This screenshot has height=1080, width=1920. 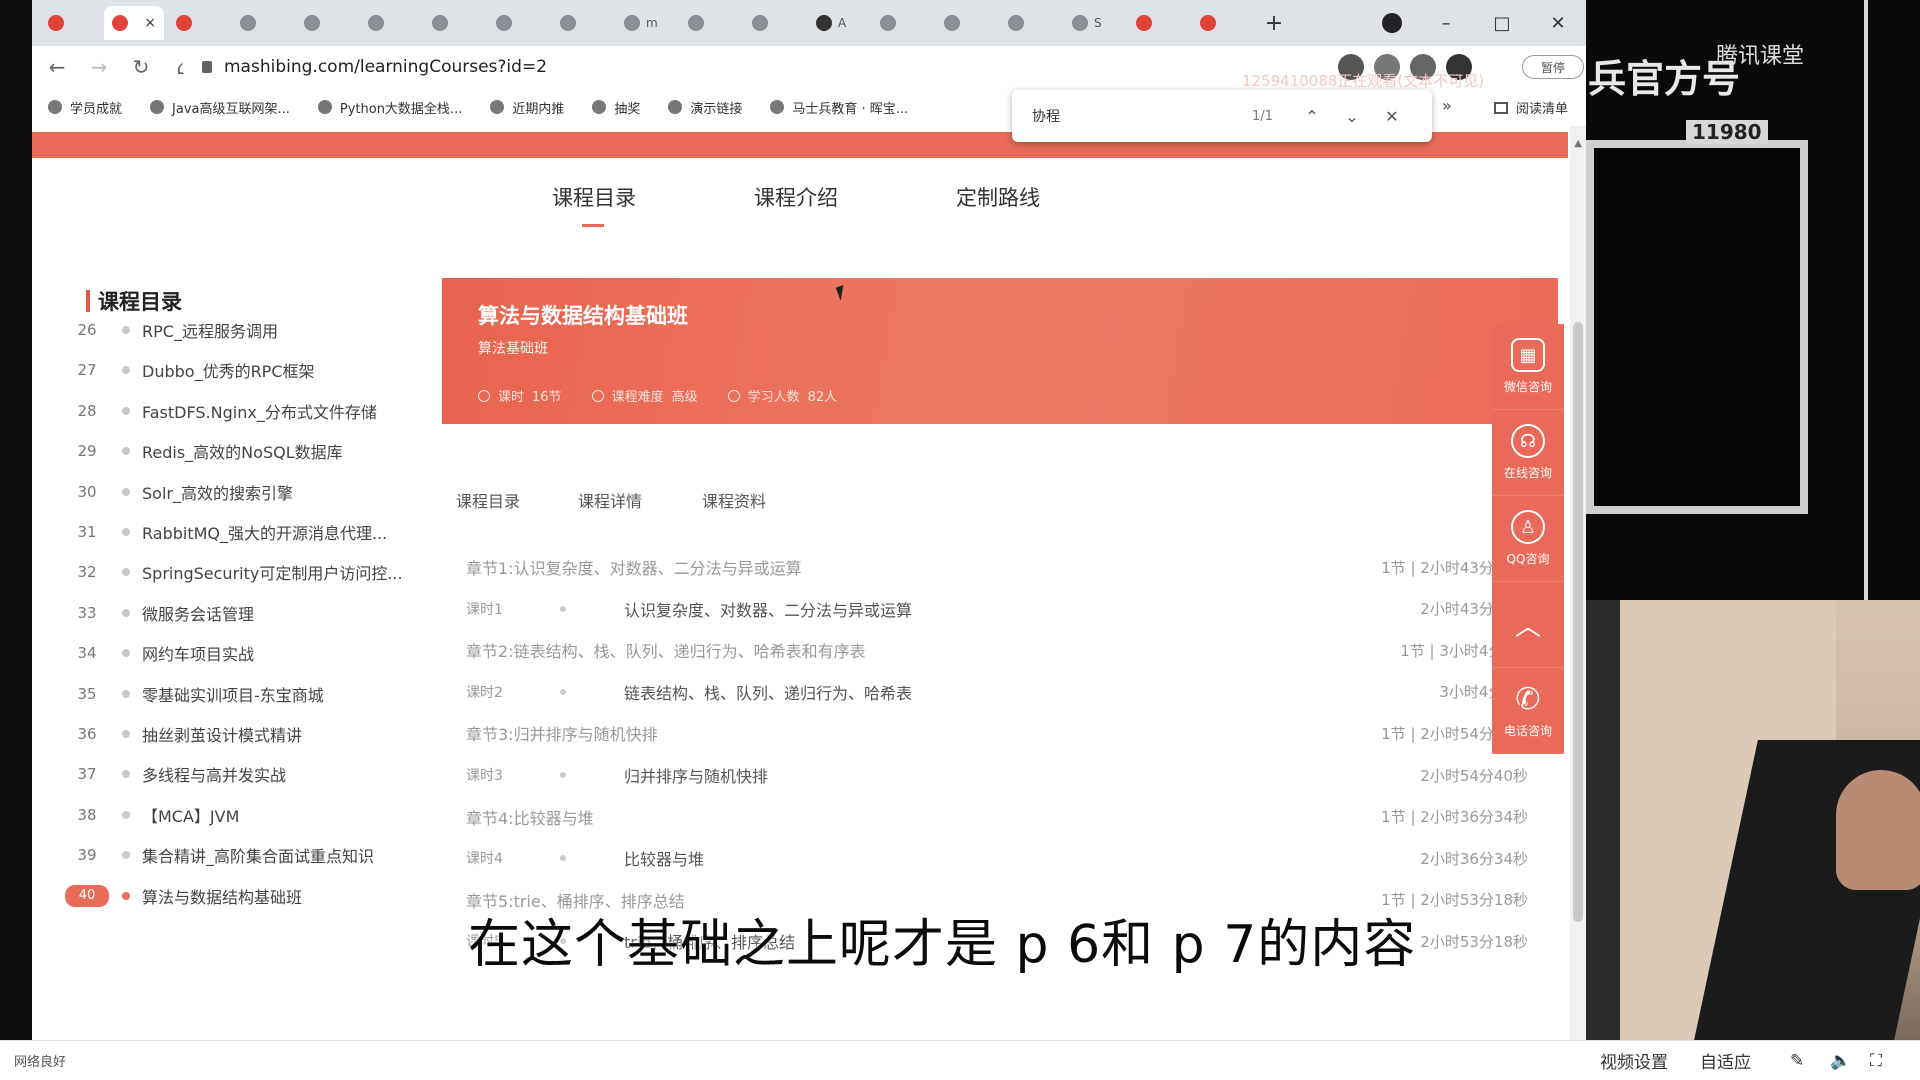 I want to click on lesson-row: 课时4 比较器与堆 2小时36分34秒, so click(x=985, y=858).